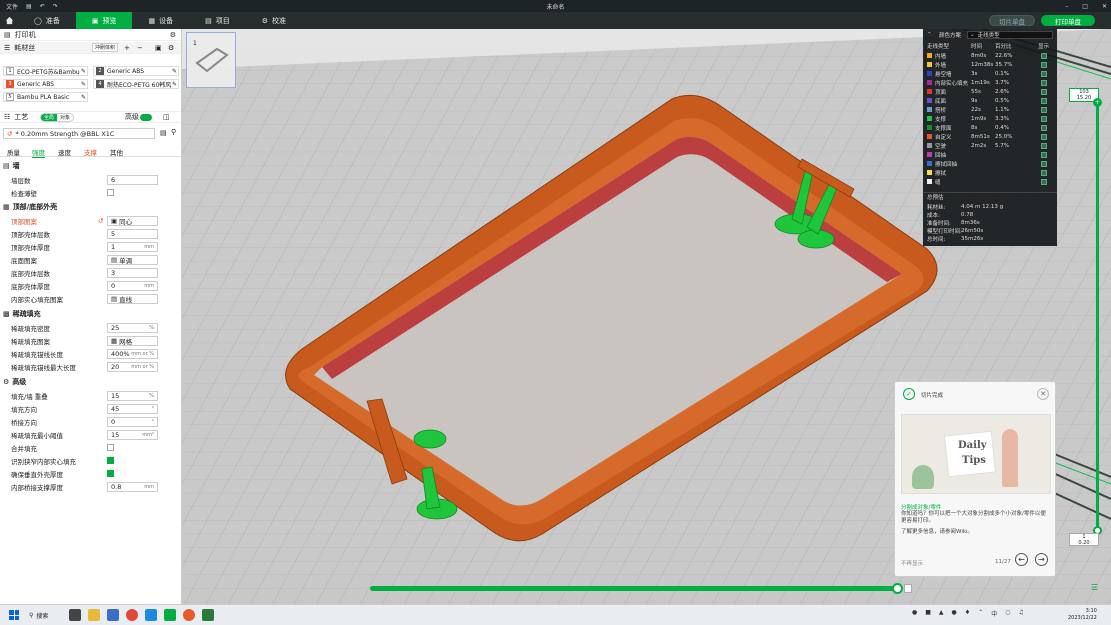 The width and height of the screenshot is (1111, 625). I want to click on layer-slider-vertical: 103 15.20 + 1 0.20, so click(1087, 319).